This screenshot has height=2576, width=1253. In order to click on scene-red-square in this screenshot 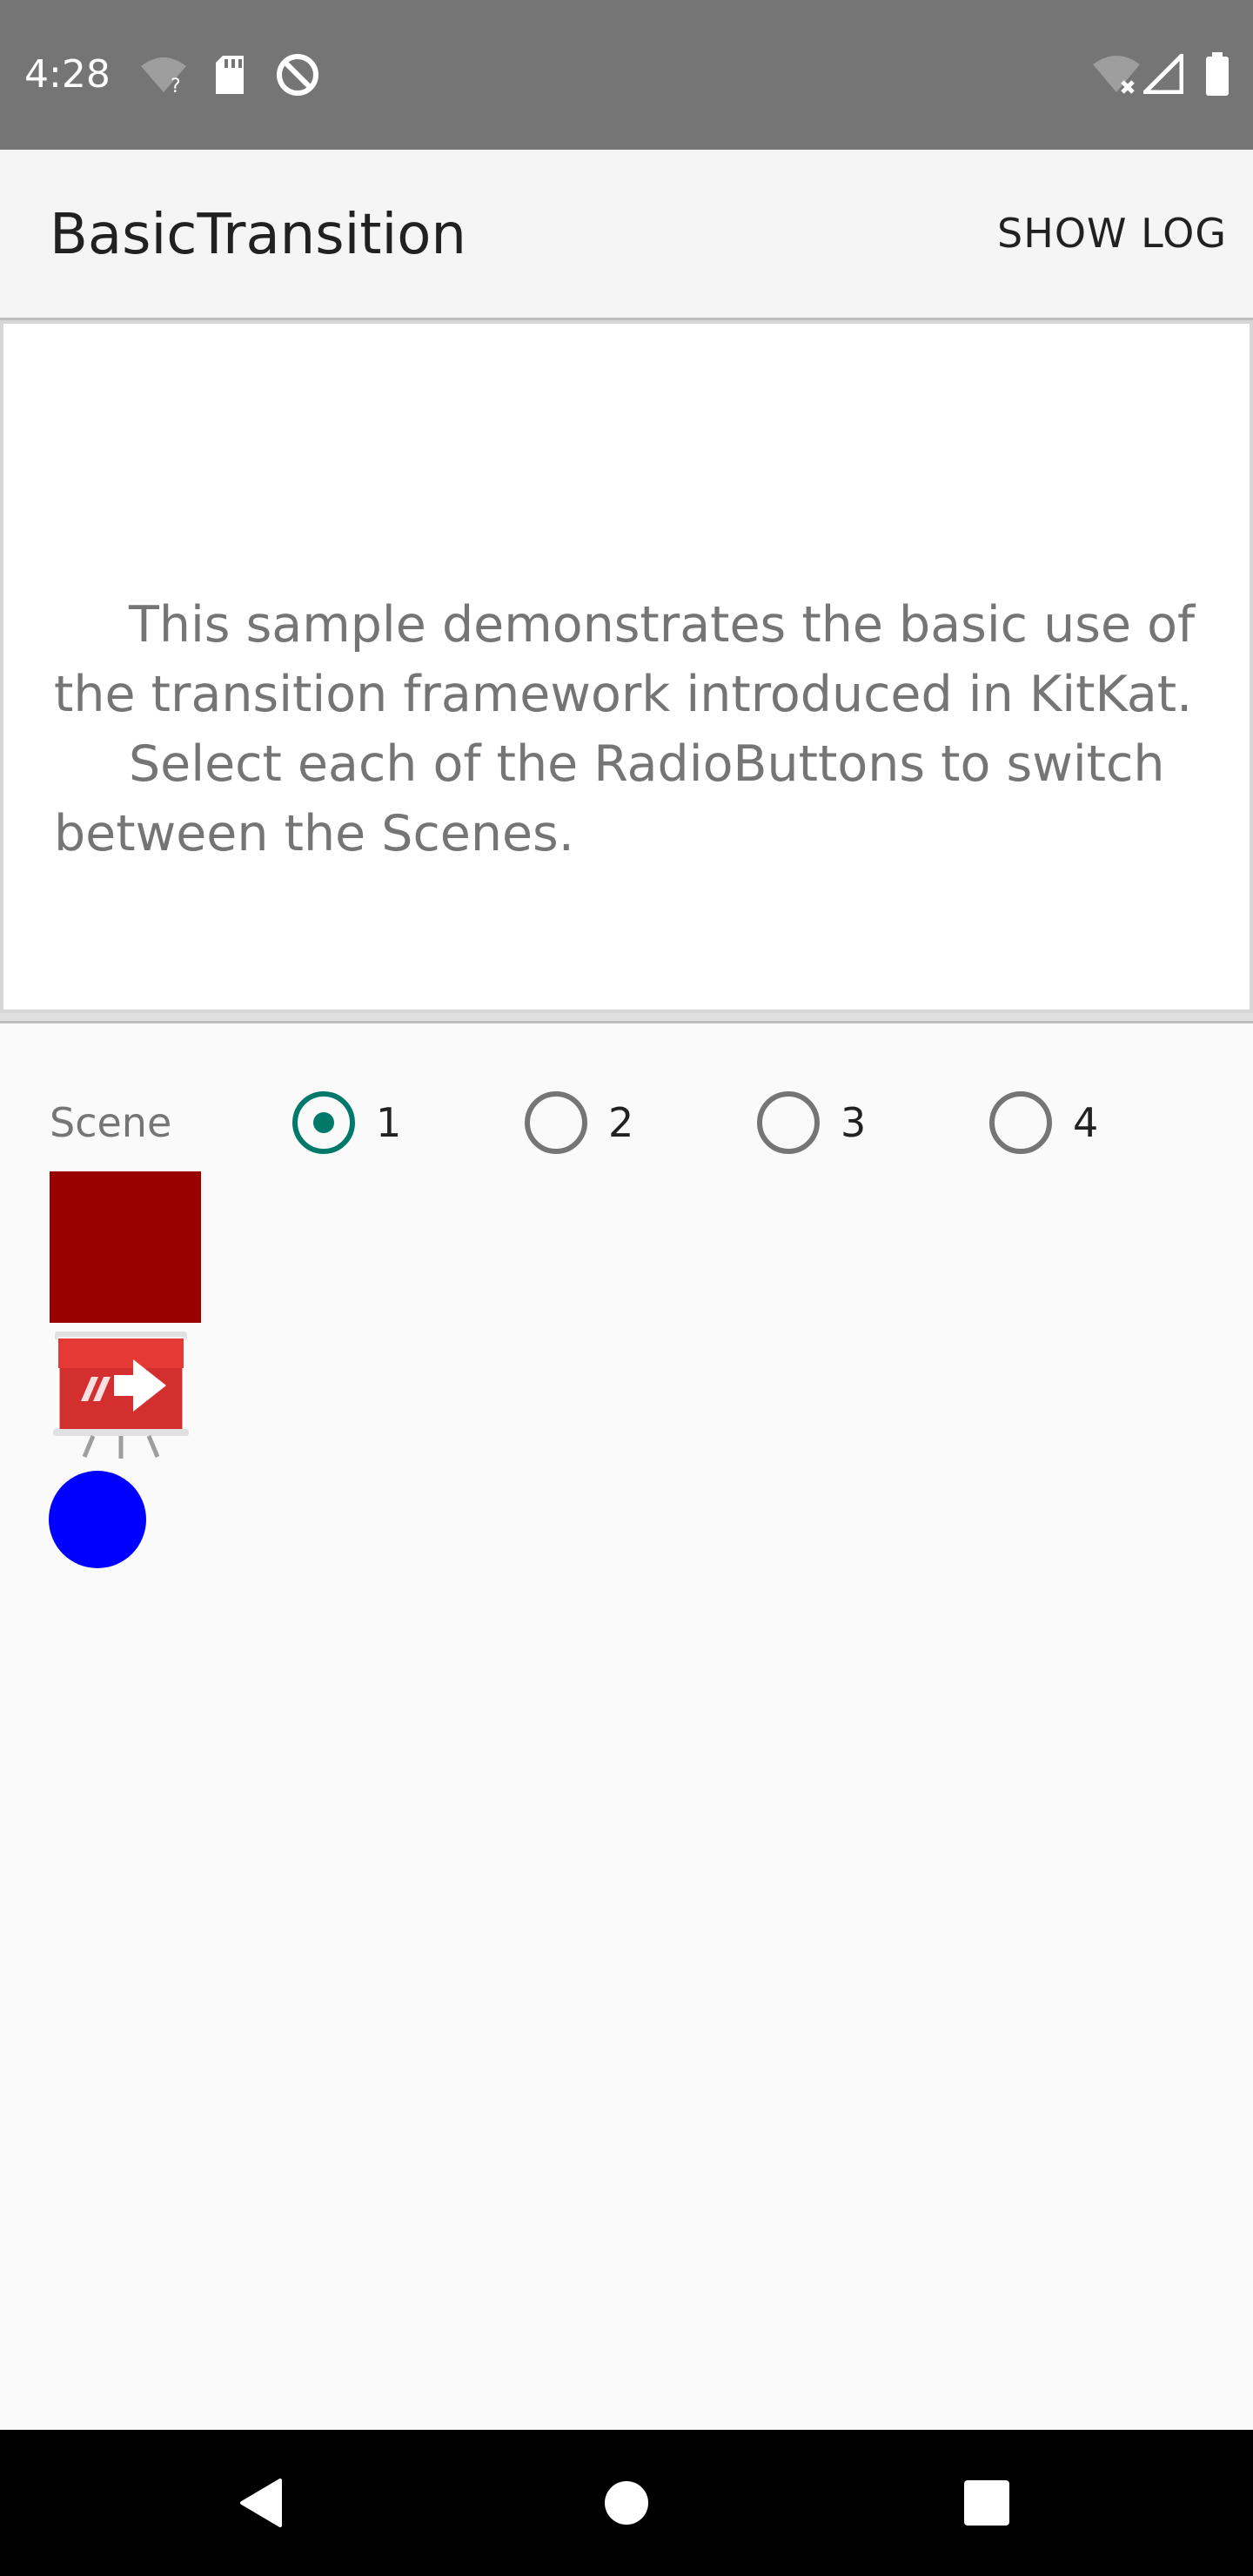, I will do `click(125, 1247)`.